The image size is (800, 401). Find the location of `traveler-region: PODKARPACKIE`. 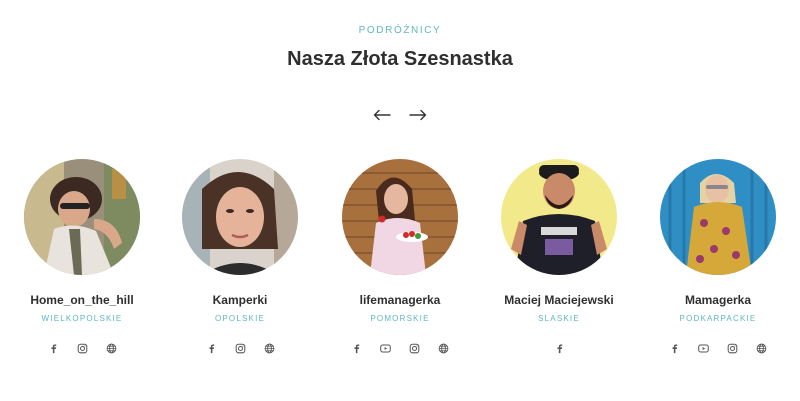

traveler-region: PODKARPACKIE is located at coordinates (718, 318).